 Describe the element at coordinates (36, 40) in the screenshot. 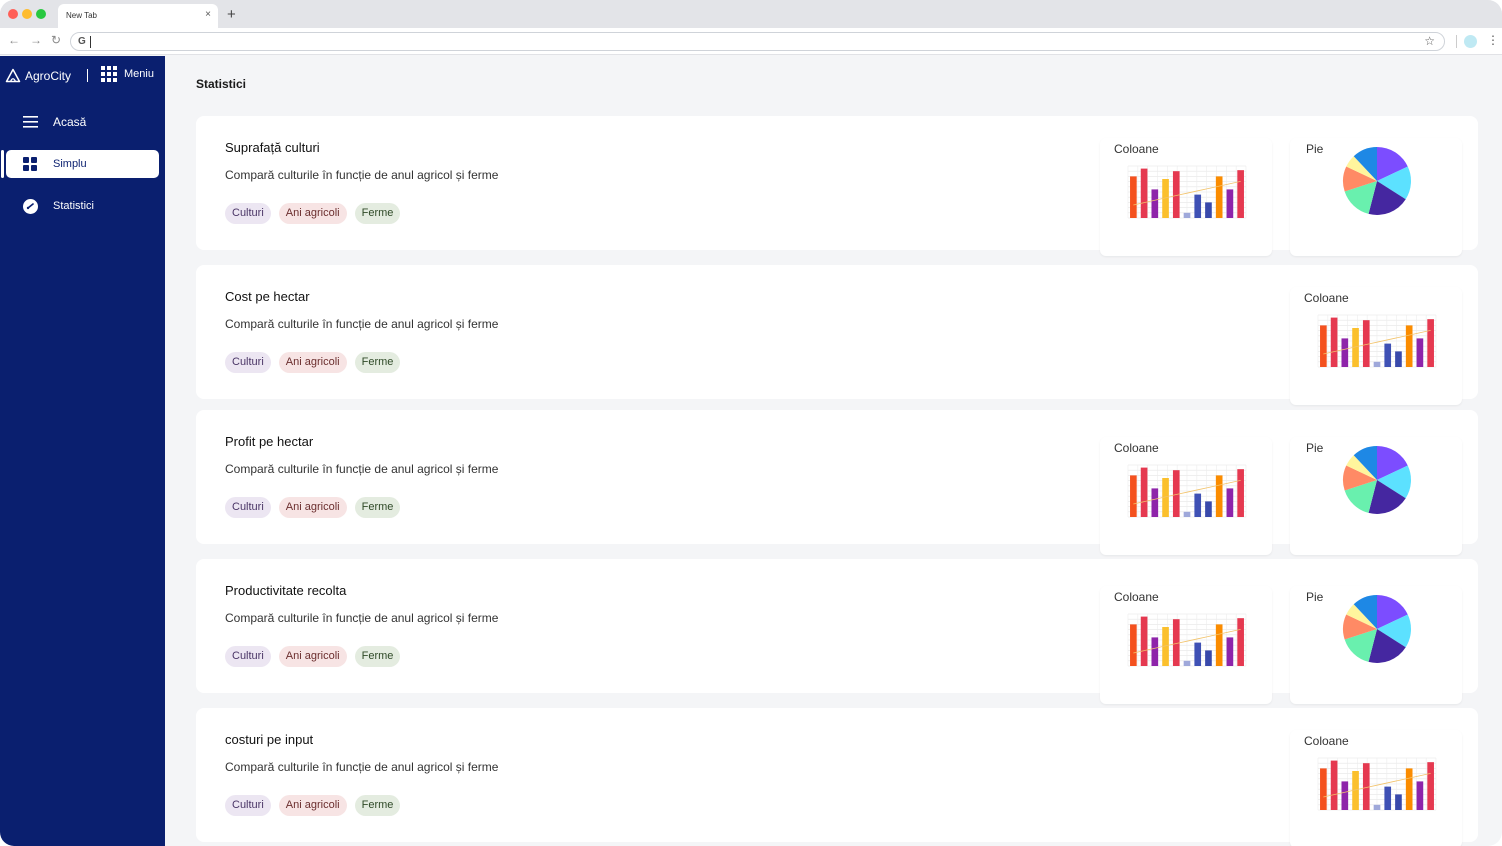

I see `forward-arrow-icon: →` at that location.